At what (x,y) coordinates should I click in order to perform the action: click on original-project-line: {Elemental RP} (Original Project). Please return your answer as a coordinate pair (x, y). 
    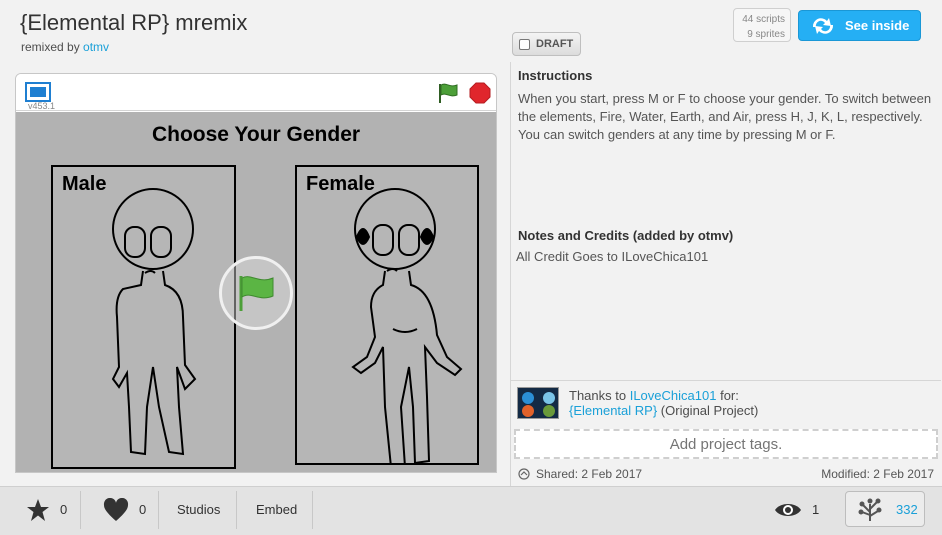
    Looking at the image, I should click on (663, 410).